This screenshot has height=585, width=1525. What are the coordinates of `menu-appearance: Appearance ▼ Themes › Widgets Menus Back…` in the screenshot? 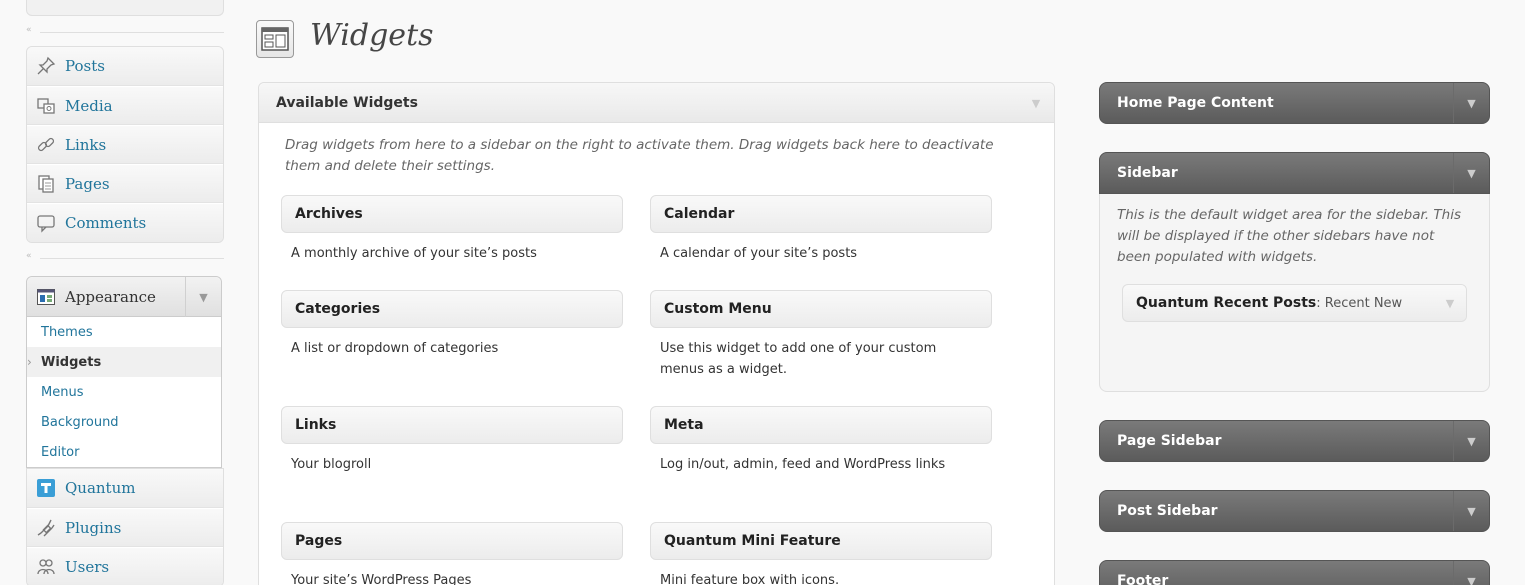 It's located at (124, 372).